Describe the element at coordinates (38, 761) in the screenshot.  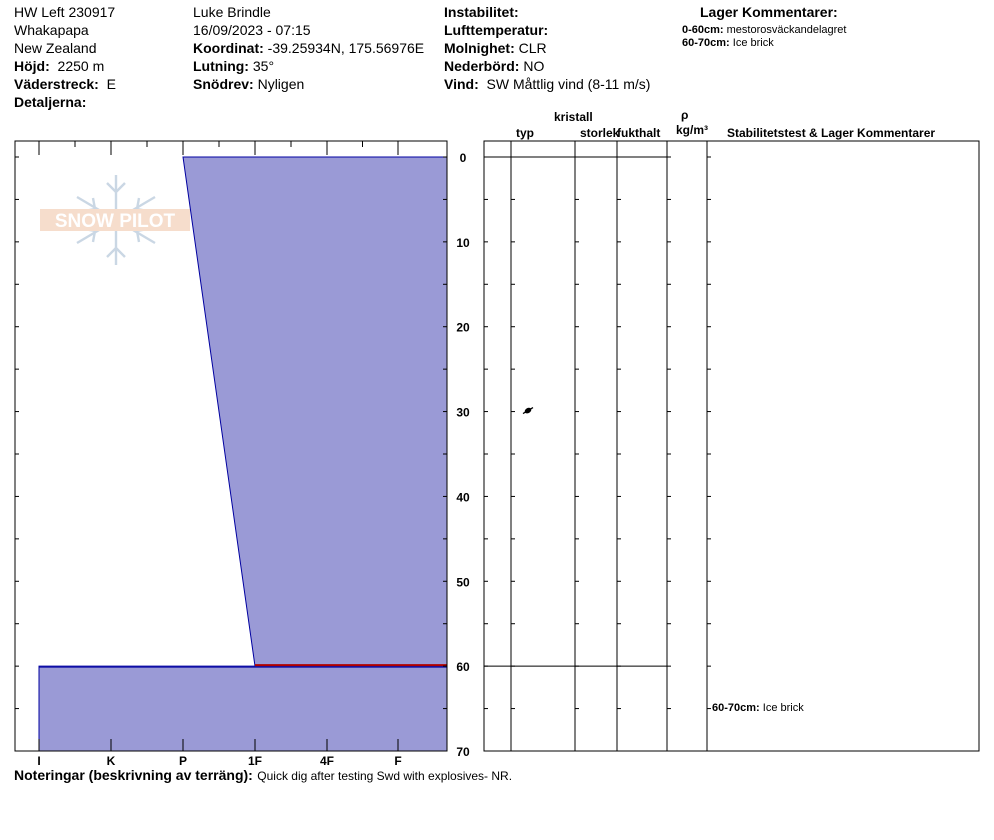
I see `hardness-tick-label: I` at that location.